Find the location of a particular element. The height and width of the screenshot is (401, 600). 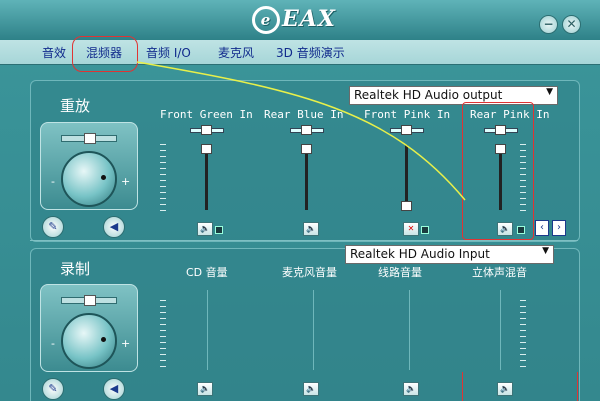

recording-title: 录制 is located at coordinates (75, 269).